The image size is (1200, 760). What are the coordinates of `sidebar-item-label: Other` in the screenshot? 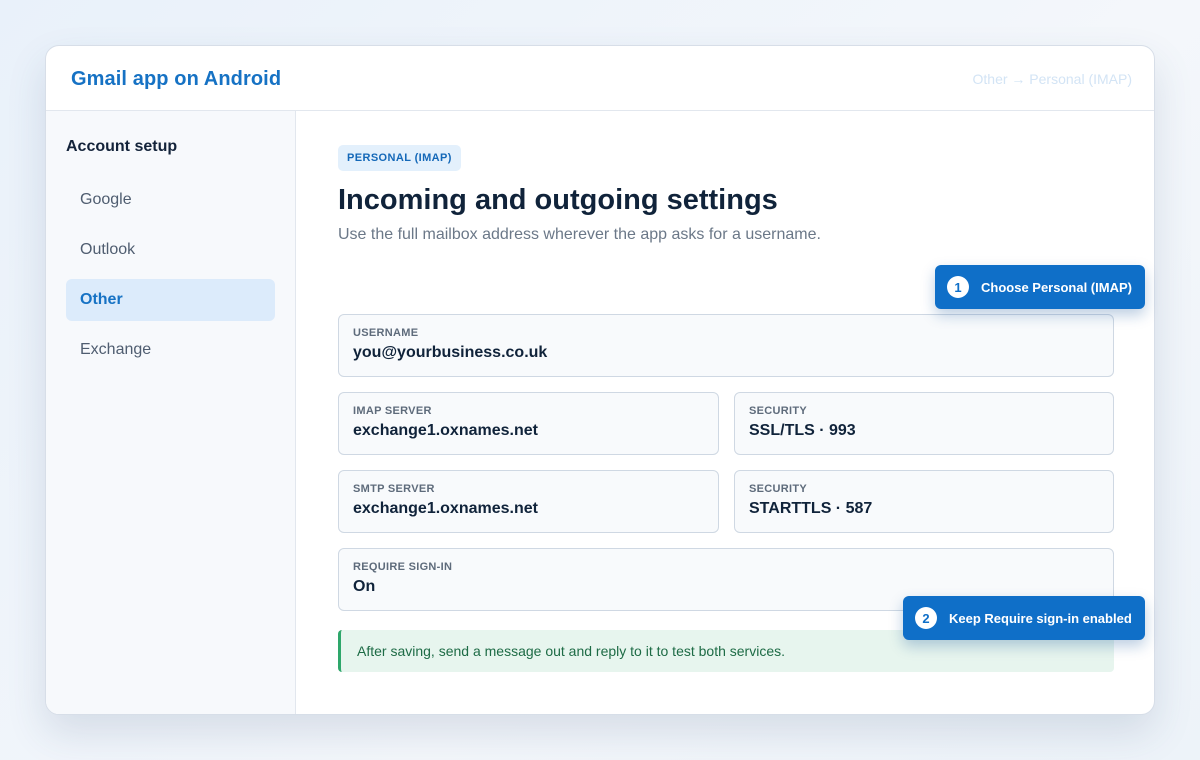 It's located at (101, 299).